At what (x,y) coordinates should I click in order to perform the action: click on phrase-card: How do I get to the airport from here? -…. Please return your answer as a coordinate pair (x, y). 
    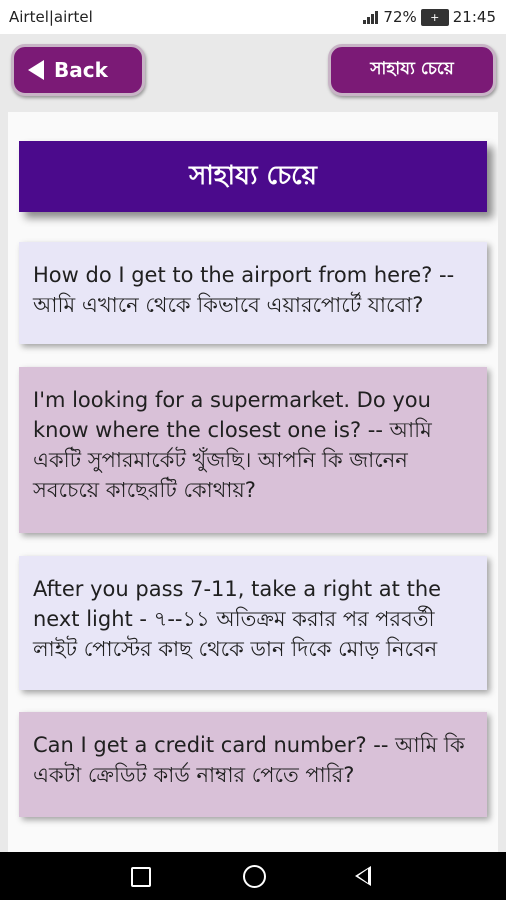
    Looking at the image, I should click on (253, 293).